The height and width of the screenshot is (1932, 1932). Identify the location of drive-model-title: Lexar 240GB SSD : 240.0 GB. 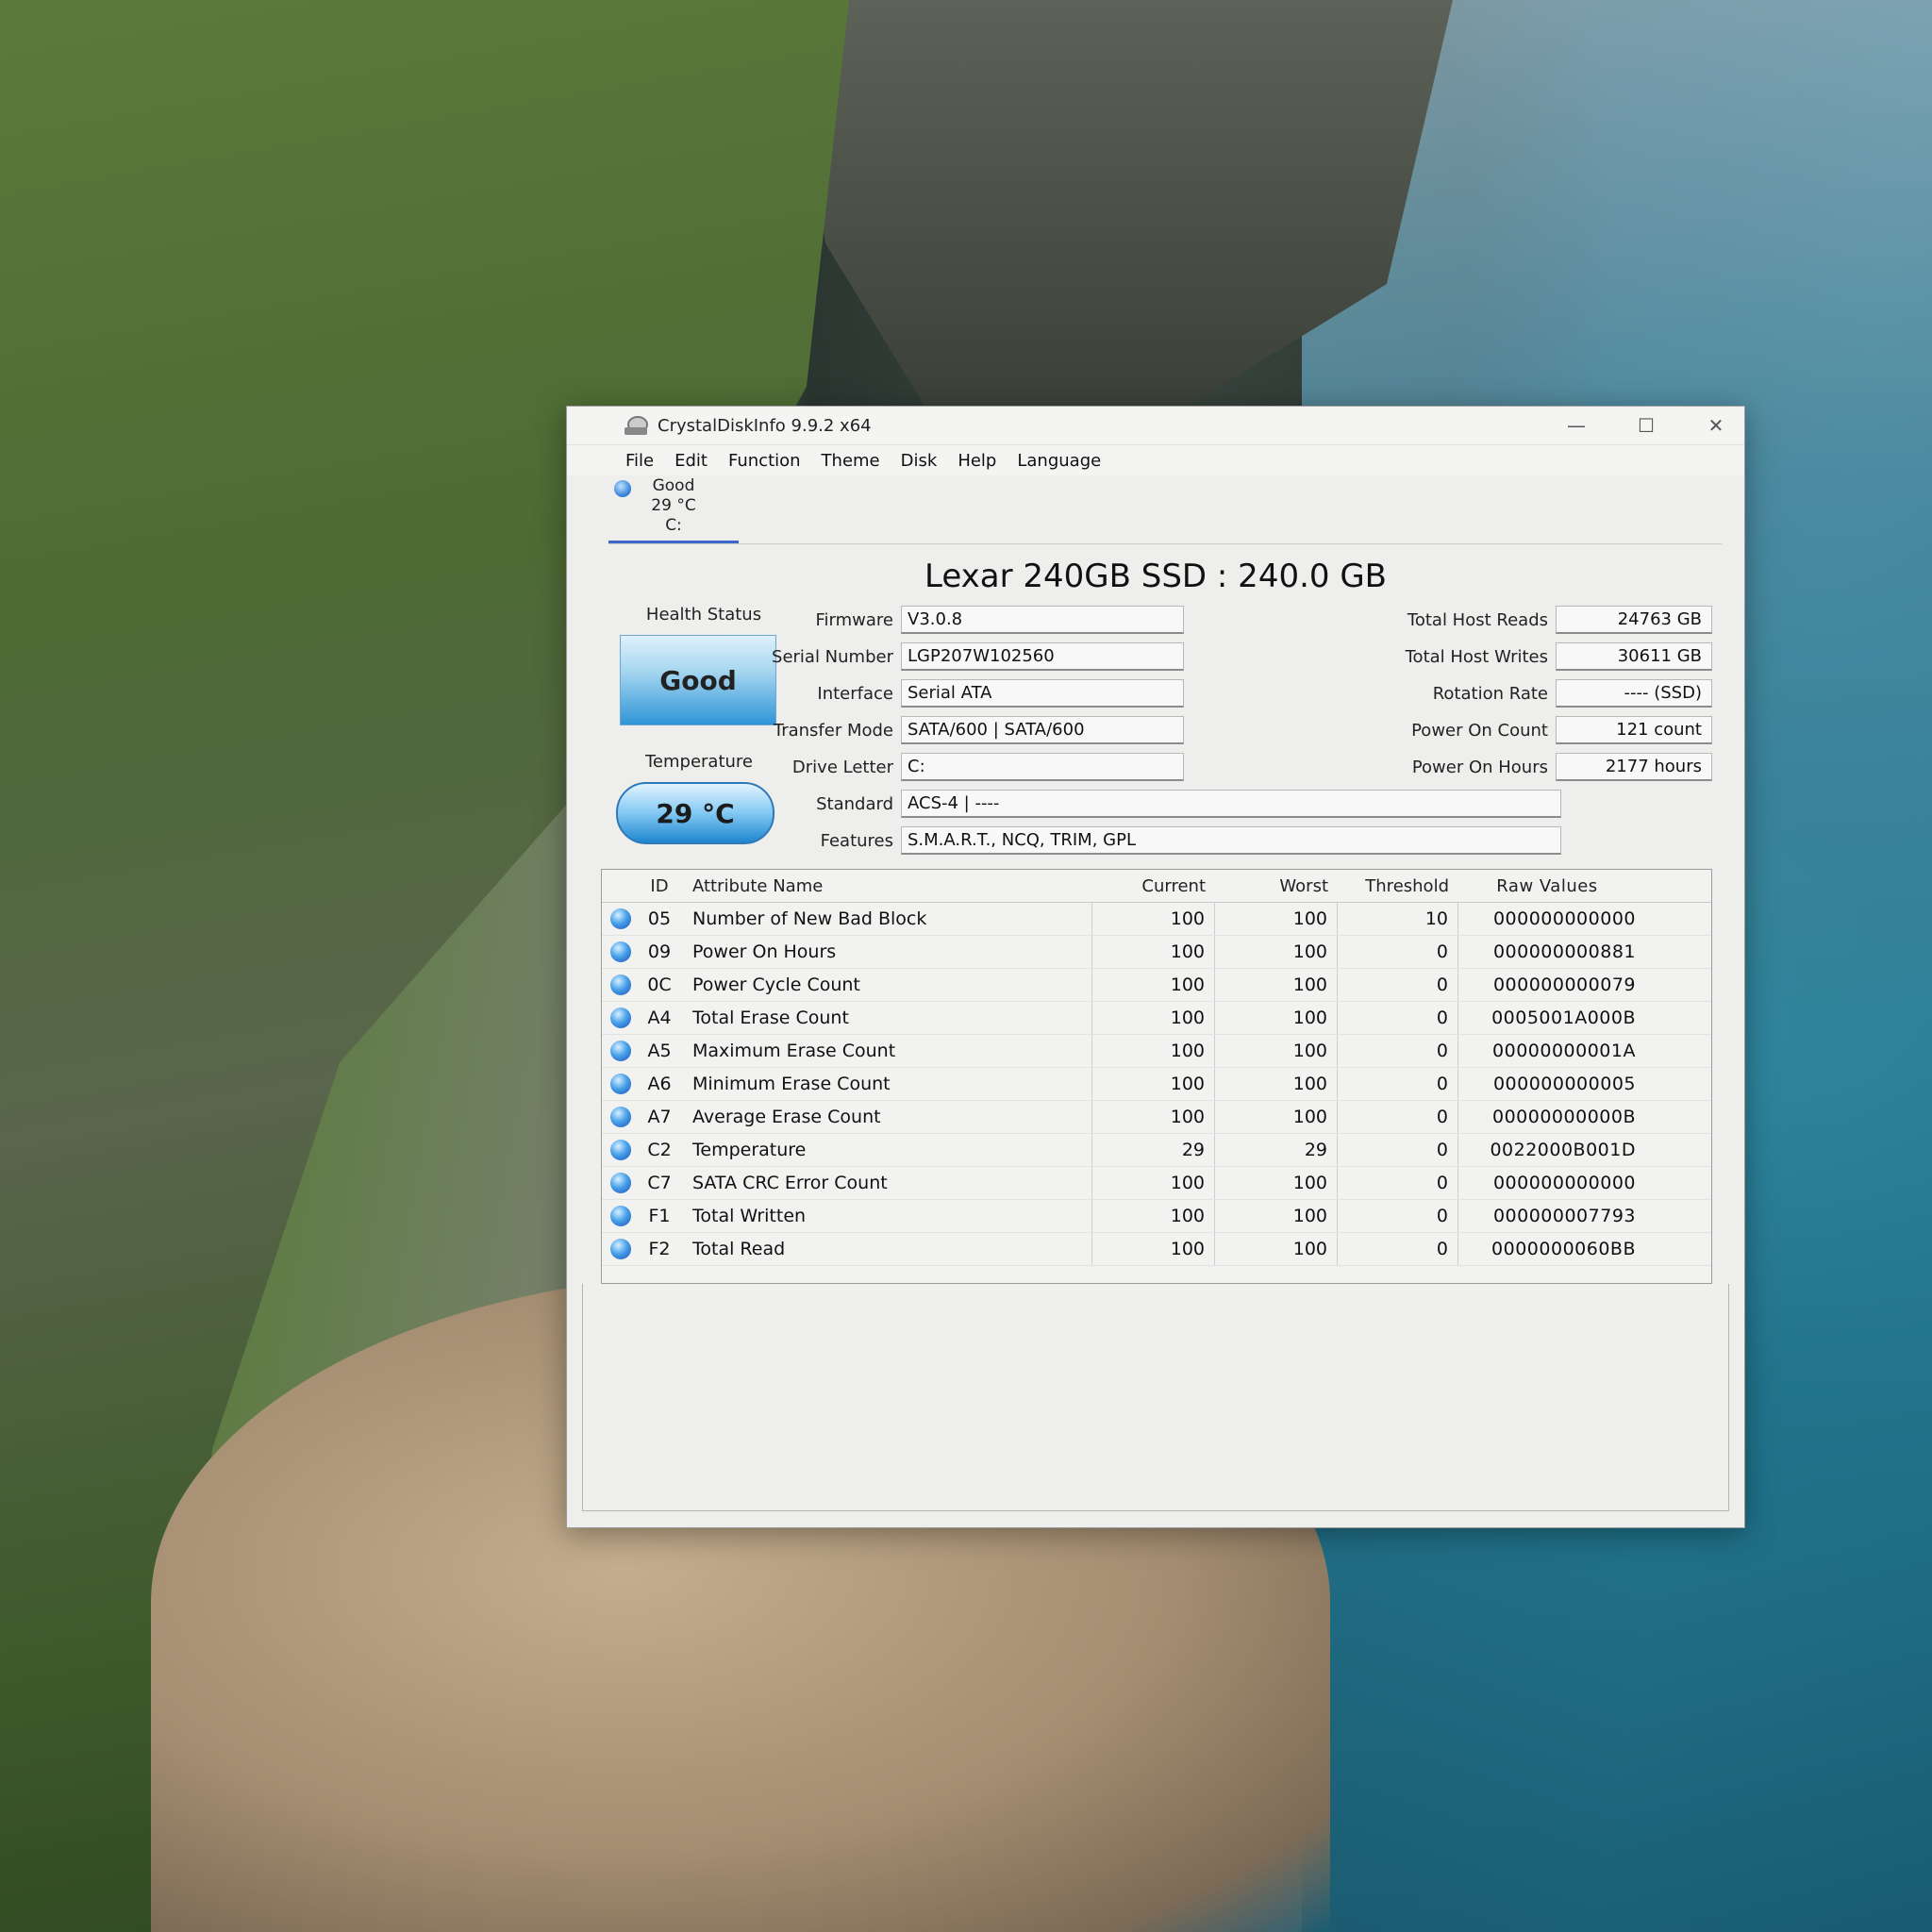
(1155, 577).